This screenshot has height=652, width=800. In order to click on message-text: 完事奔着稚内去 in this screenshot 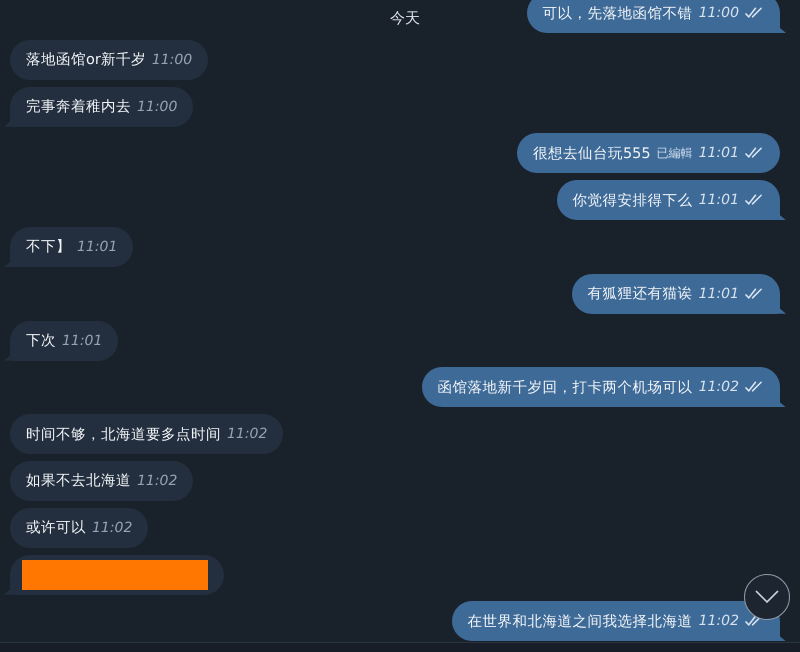, I will do `click(78, 107)`.